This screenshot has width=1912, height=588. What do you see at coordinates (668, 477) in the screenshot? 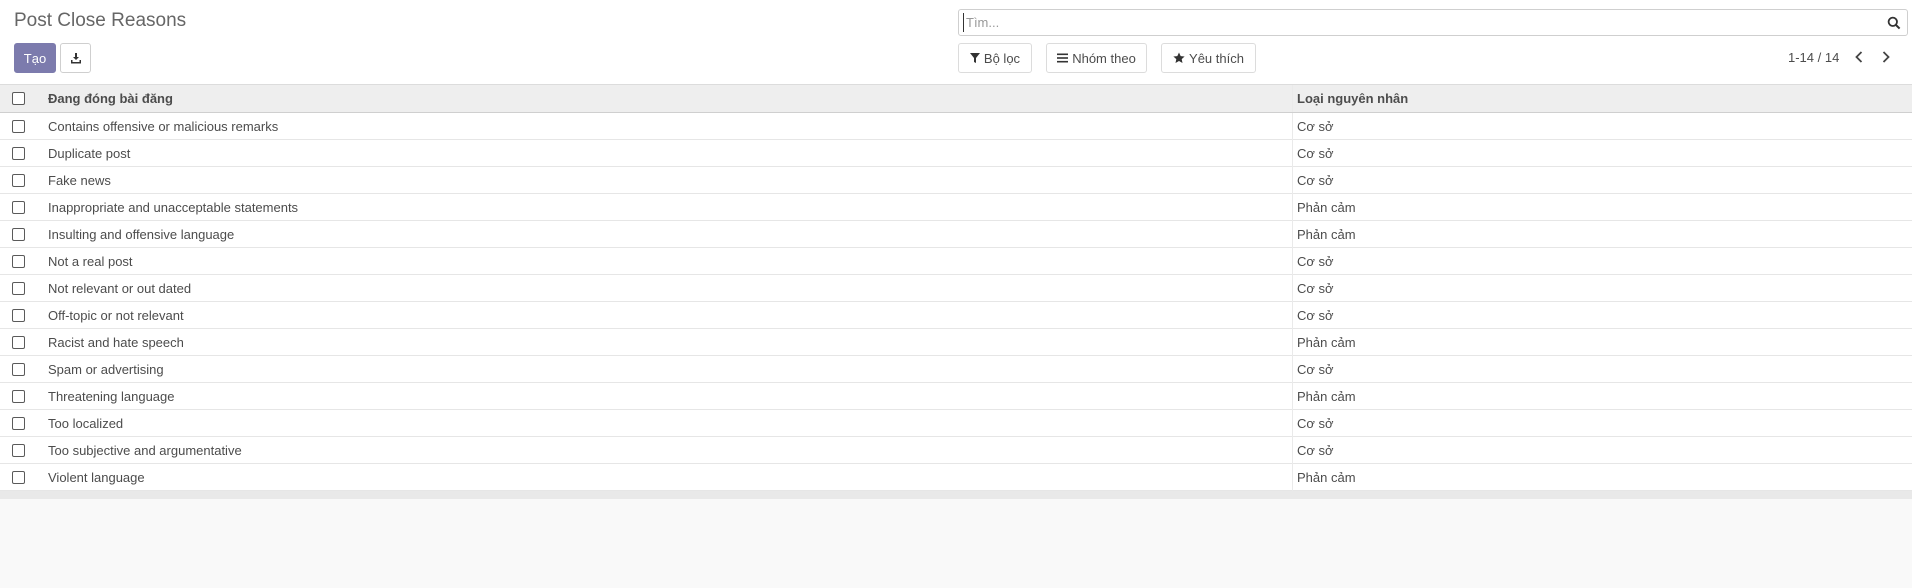
I see `reason-name-cell: Violent language` at bounding box center [668, 477].